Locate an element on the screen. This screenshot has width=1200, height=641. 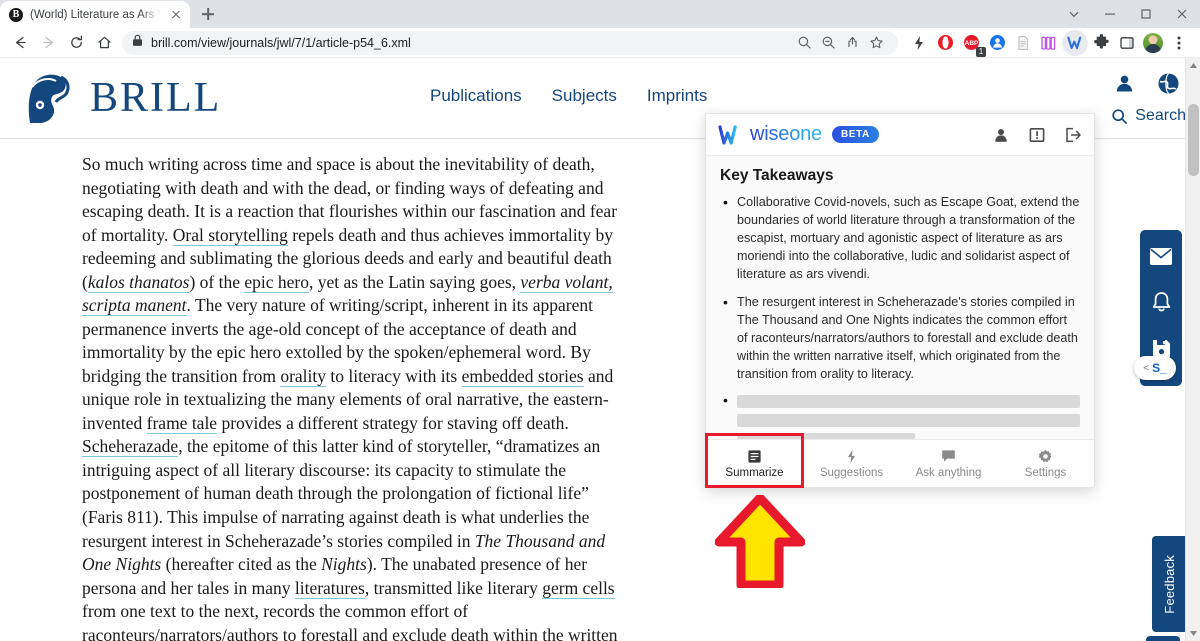
scrollbar-down-arrow-icon is located at coordinates (1193, 633).